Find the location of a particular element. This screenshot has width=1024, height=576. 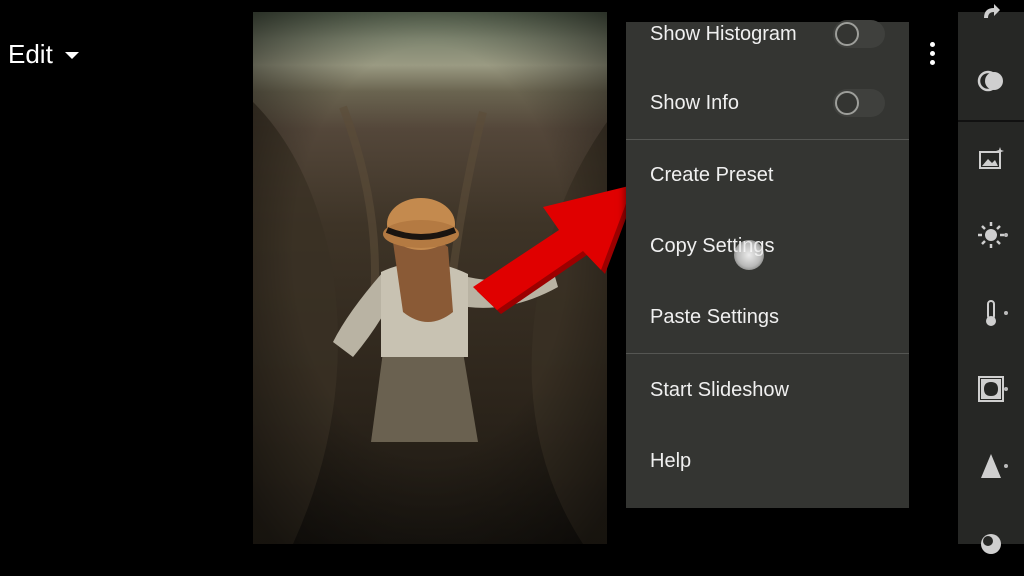

menu-item-paste-settings: Paste Settings is located at coordinates (767, 317).